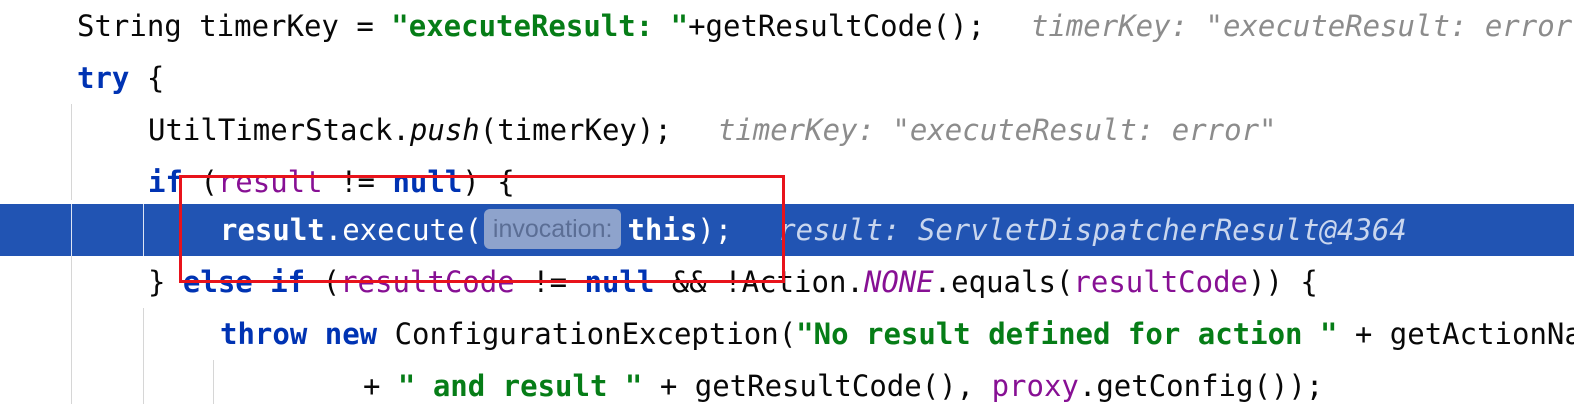  I want to click on parameter-name-hint: invocation:, so click(552, 229).